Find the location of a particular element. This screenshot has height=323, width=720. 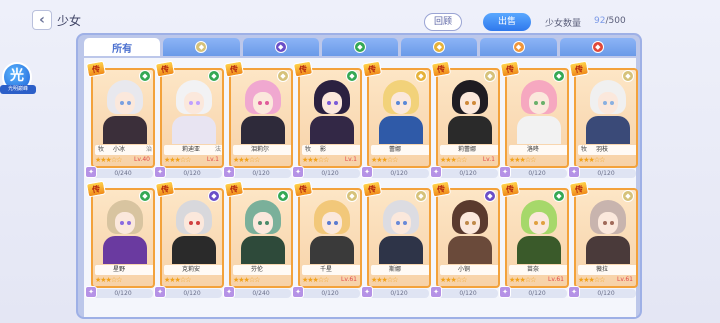

character-card: 克莉安 ★★★☆☆ 传 ◆ 0/120 ✦ is located at coordinates (189, 240).